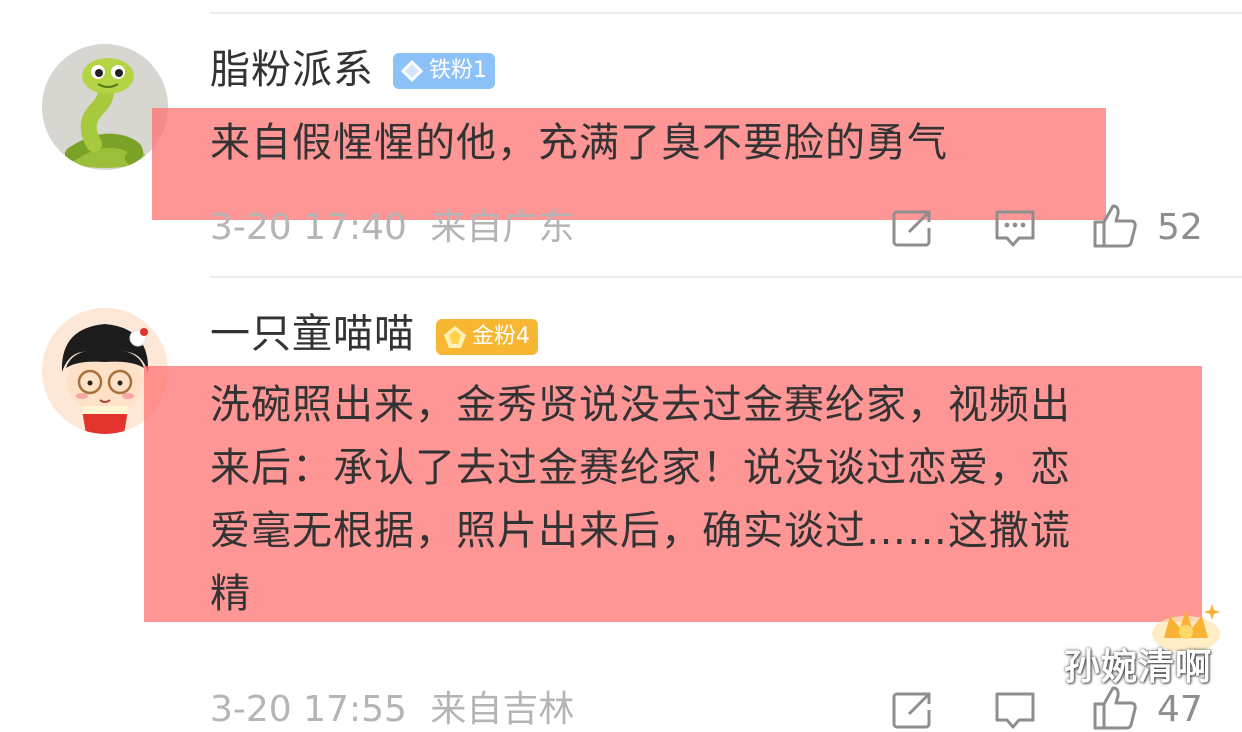 The height and width of the screenshot is (732, 1242). I want to click on watermark: 孙婉清啊, so click(1138, 667).